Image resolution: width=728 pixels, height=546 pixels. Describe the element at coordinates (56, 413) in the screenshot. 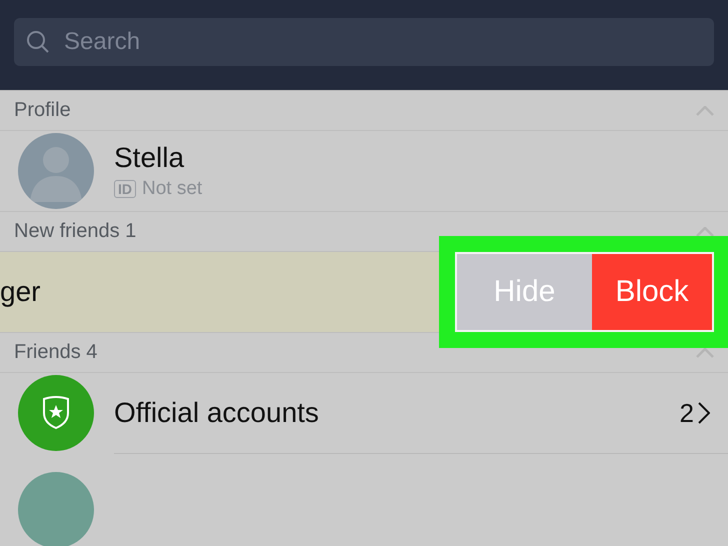

I see `shield-star-icon` at that location.